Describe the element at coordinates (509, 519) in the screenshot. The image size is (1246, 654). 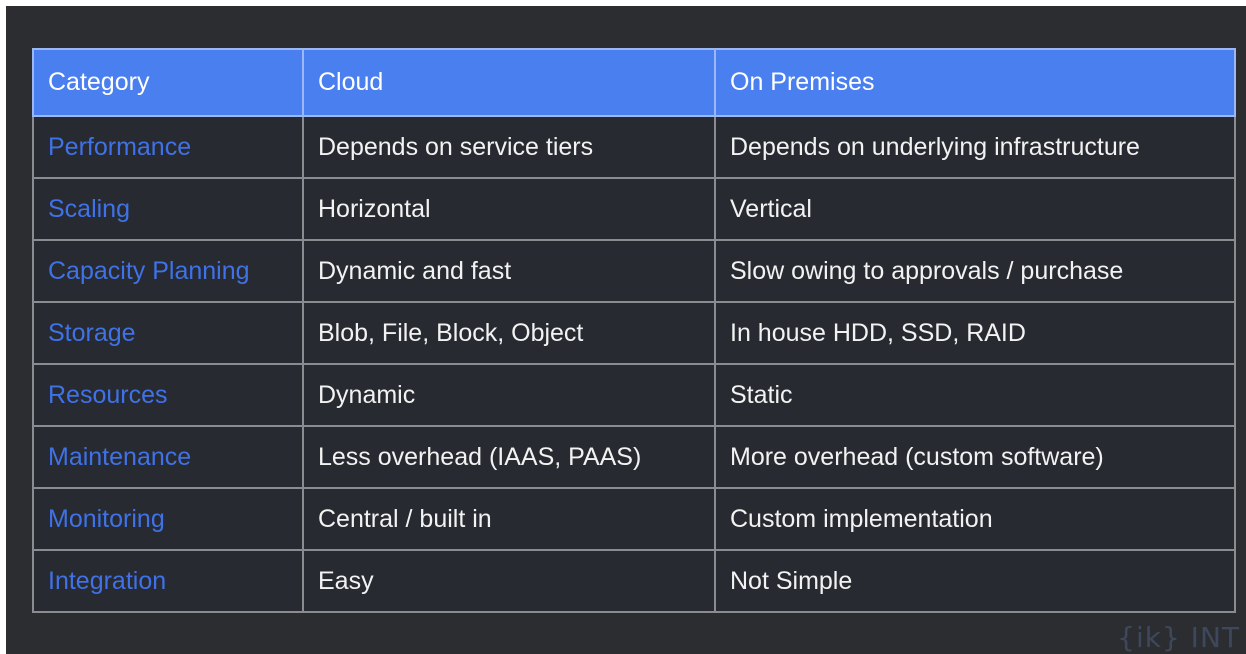
I see `row-cloud-value: Central / built in` at that location.